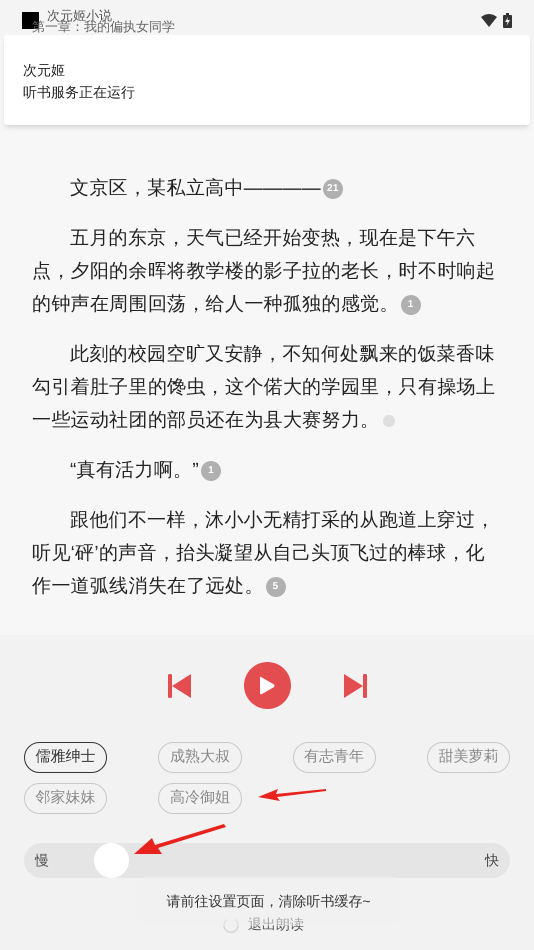 This screenshot has height=950, width=534. Describe the element at coordinates (111, 860) in the screenshot. I see `slider-thumb` at that location.